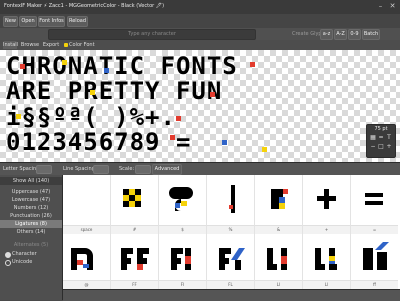 This screenshot has height=301, width=400. Describe the element at coordinates (381, 147) in the screenshot. I see `fit-icon: □` at that location.